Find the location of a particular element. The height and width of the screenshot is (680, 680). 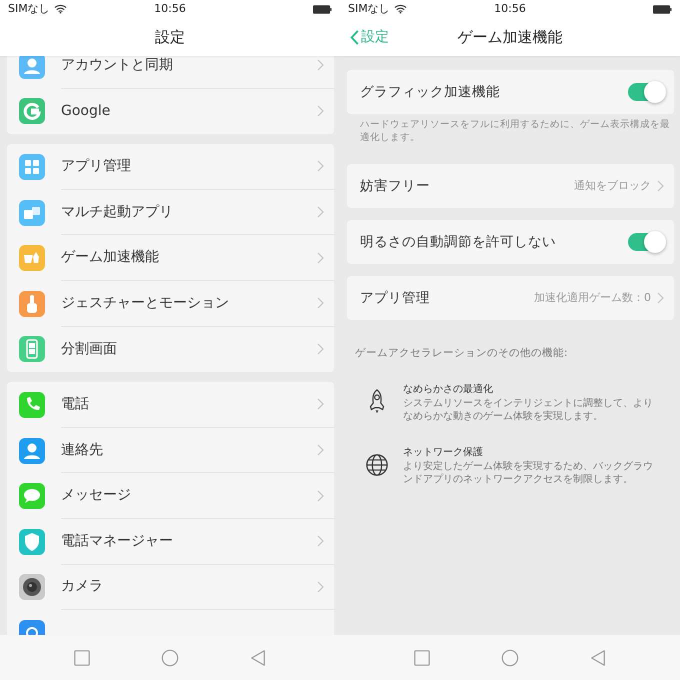

settings-item: アプリ管理 is located at coordinates (189, 166).